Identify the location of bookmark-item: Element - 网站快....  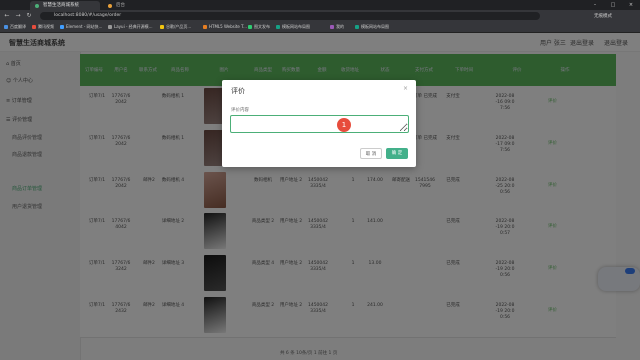
(81, 27).